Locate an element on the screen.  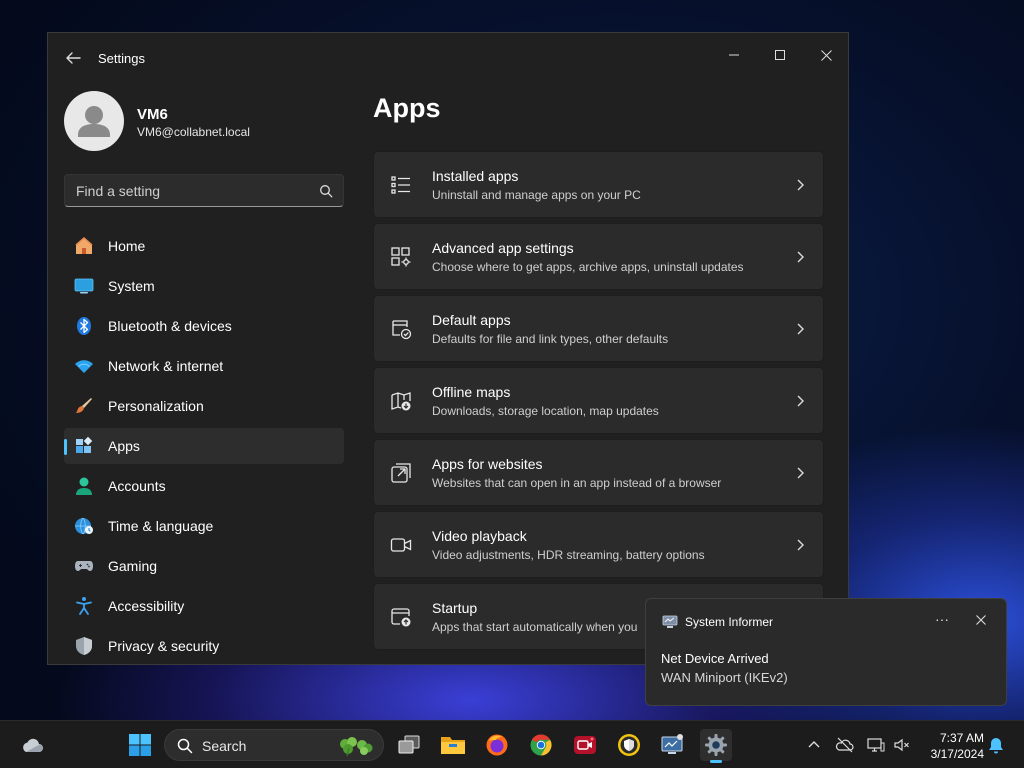
sidebar-item-label: Privacy & security is located at coordinates (164, 646).